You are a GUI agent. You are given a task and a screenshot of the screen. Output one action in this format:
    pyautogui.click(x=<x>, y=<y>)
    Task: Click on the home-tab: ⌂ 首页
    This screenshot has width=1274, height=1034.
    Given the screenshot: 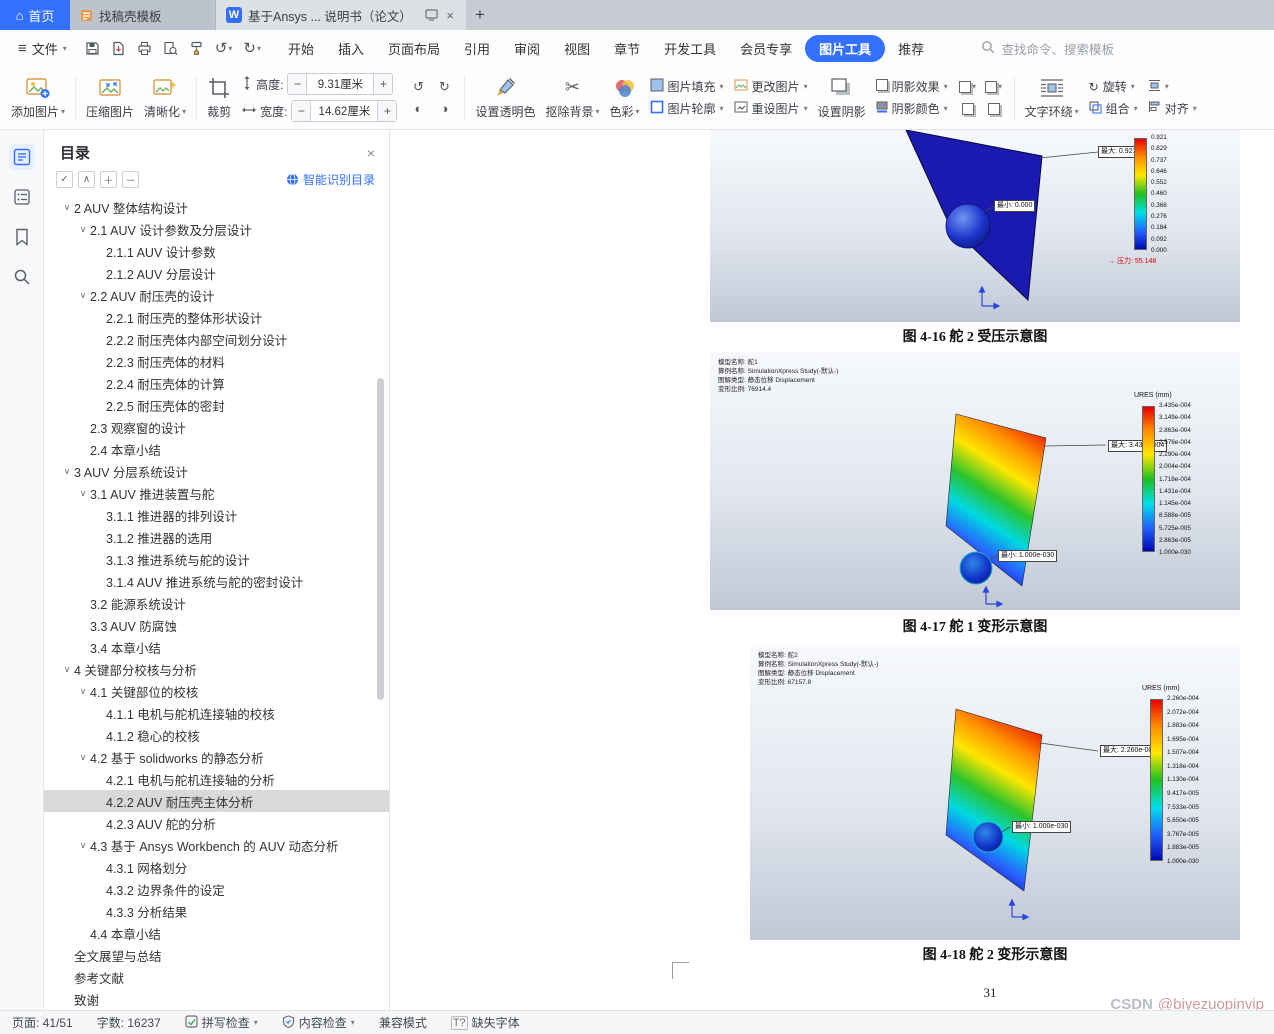 What is the action you would take?
    pyautogui.click(x=35, y=15)
    